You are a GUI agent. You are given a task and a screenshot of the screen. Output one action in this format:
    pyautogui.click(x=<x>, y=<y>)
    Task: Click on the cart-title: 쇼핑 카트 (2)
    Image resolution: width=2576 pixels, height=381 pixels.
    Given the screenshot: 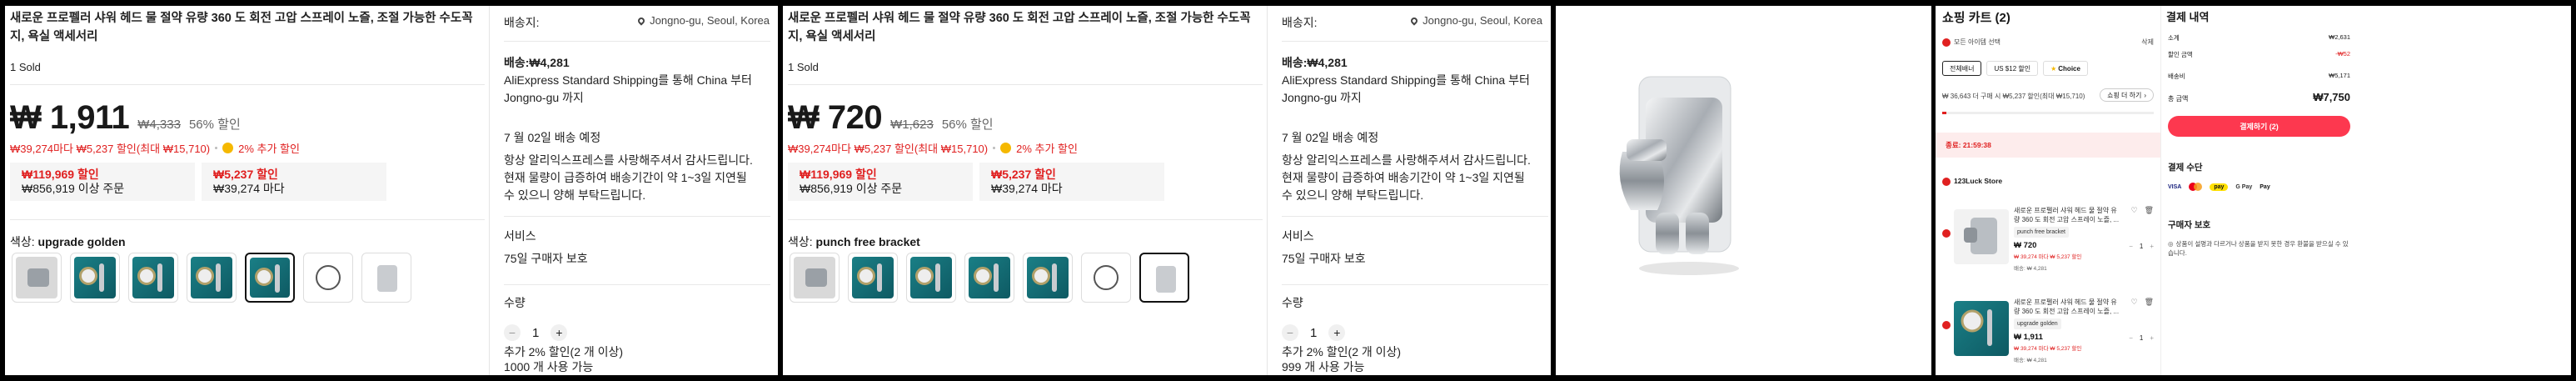 What is the action you would take?
    pyautogui.click(x=1976, y=18)
    